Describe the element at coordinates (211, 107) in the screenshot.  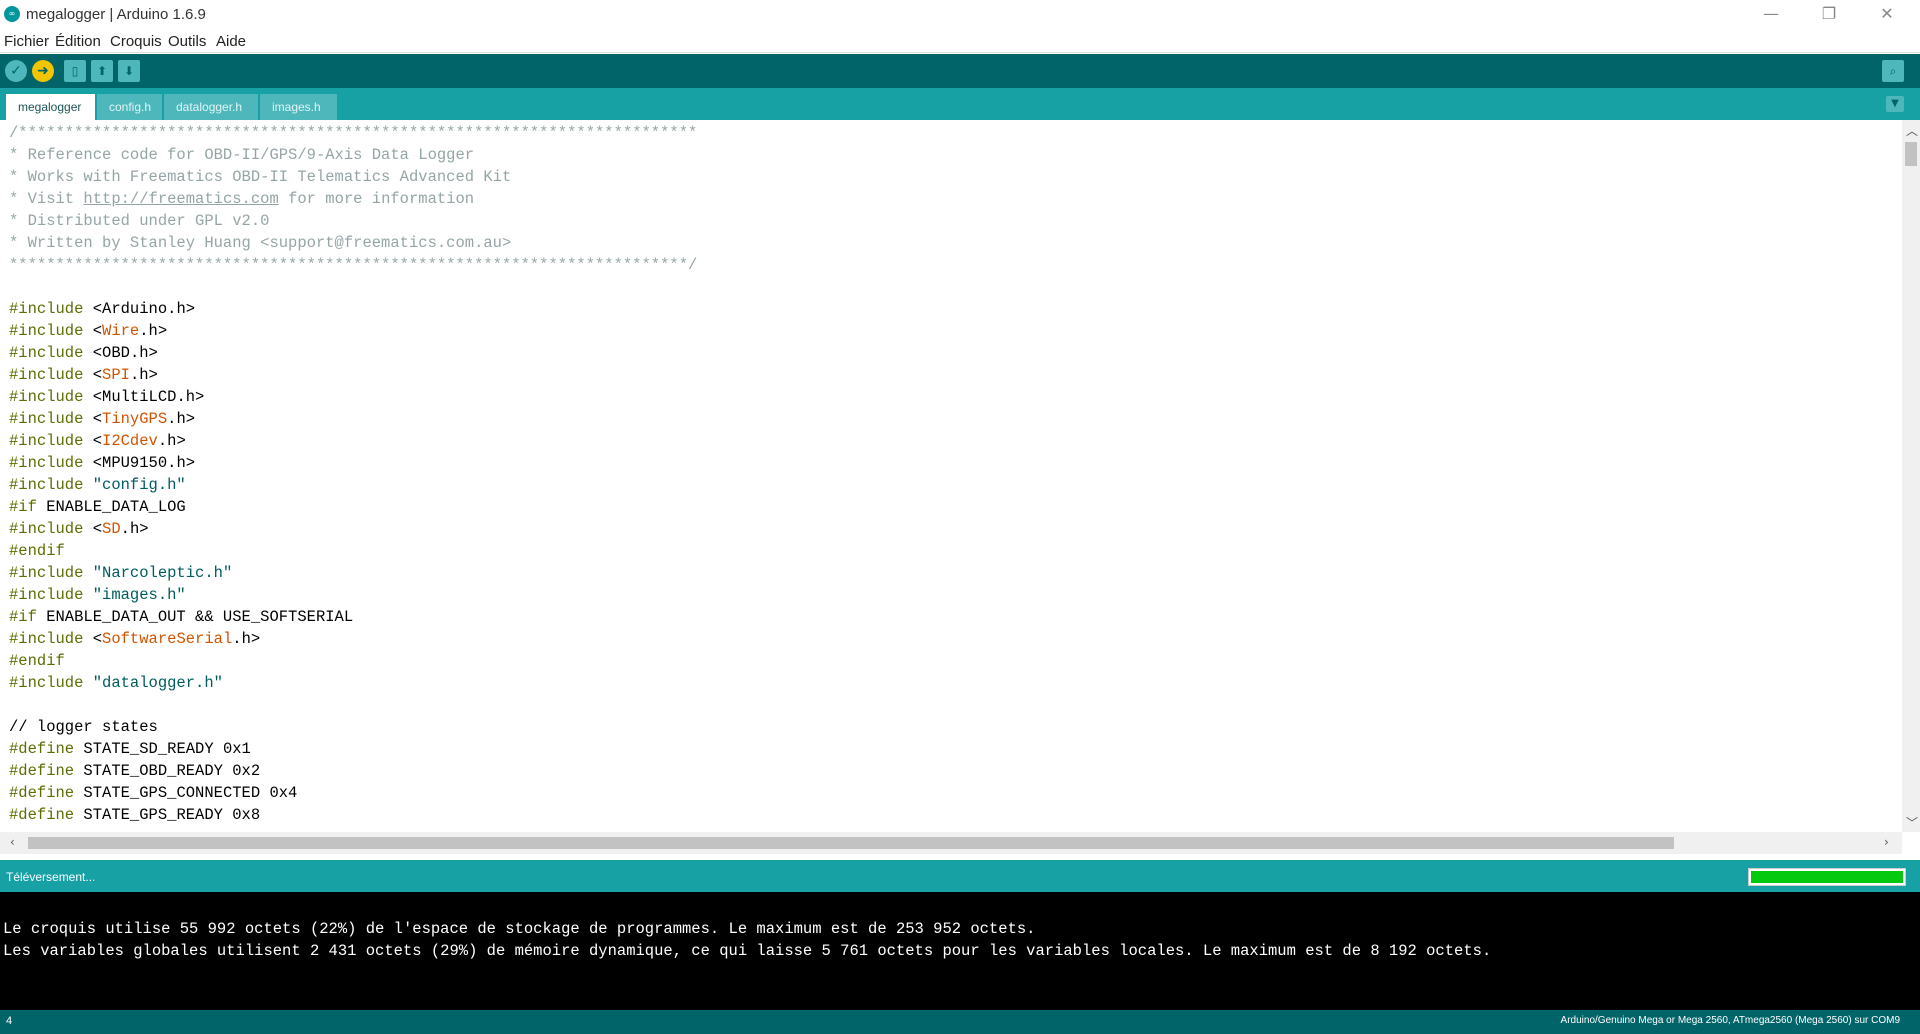
I see `tab-datalogger: datalogger.h` at that location.